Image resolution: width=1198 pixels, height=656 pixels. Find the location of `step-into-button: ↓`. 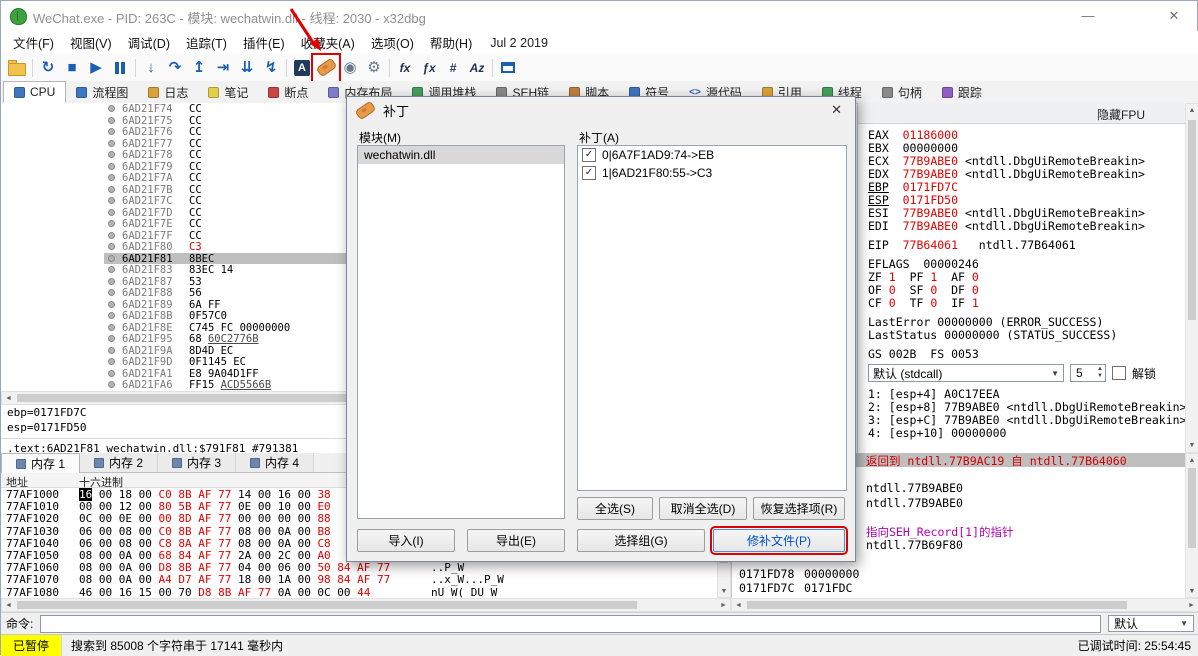

step-into-button: ↓ is located at coordinates (151, 68).